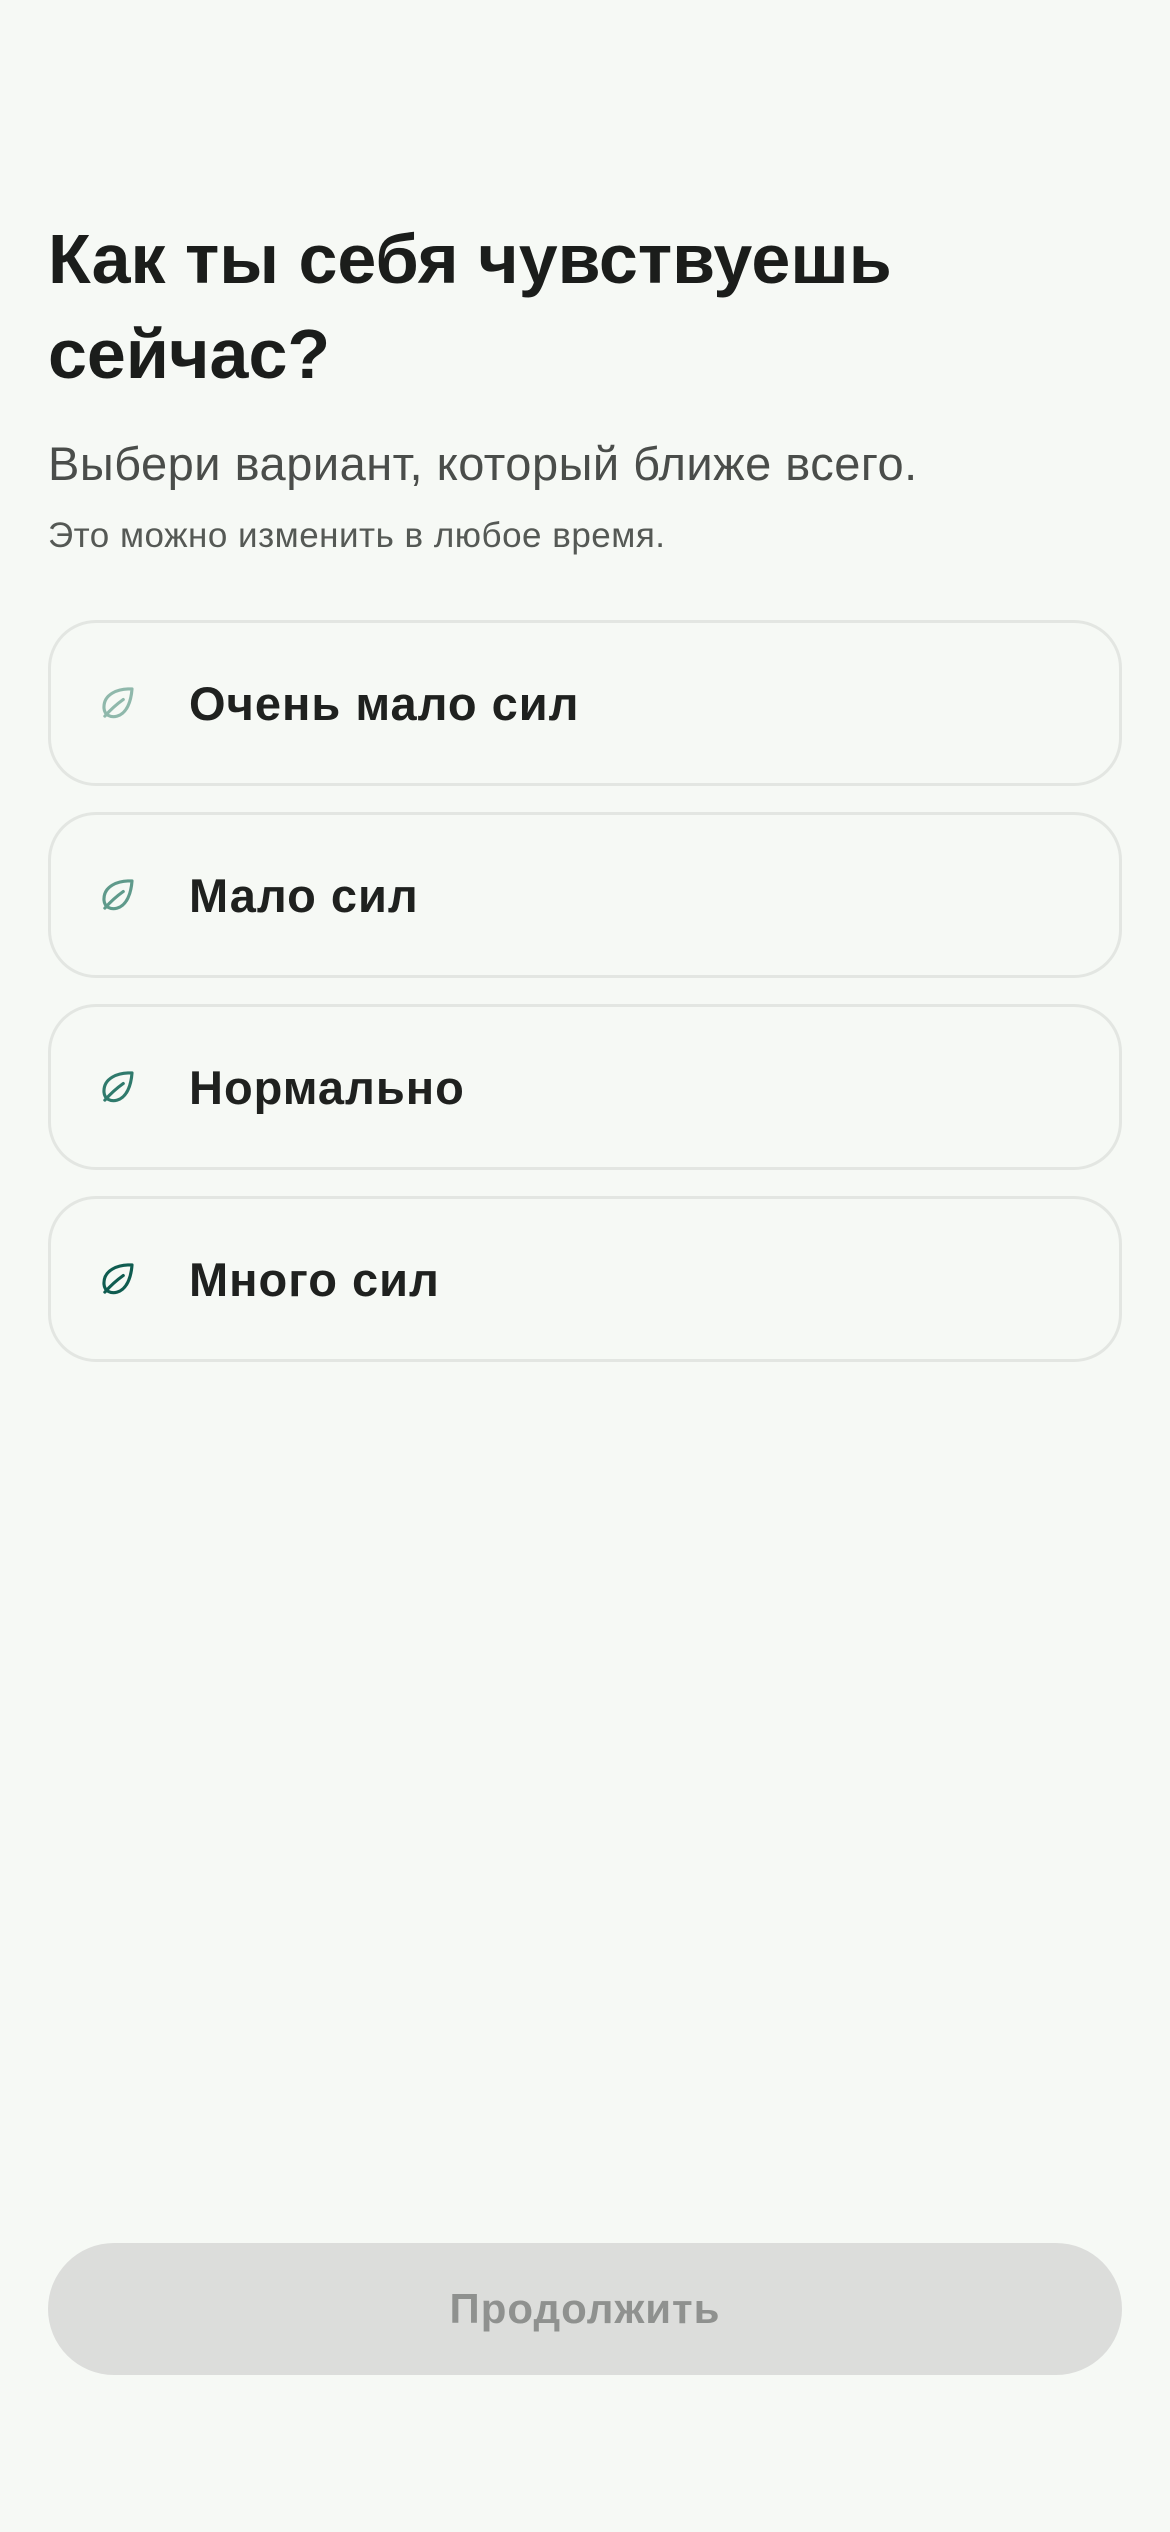  What do you see at coordinates (585, 703) in the screenshot?
I see `option-very-low-energy: Очень мало сил` at bounding box center [585, 703].